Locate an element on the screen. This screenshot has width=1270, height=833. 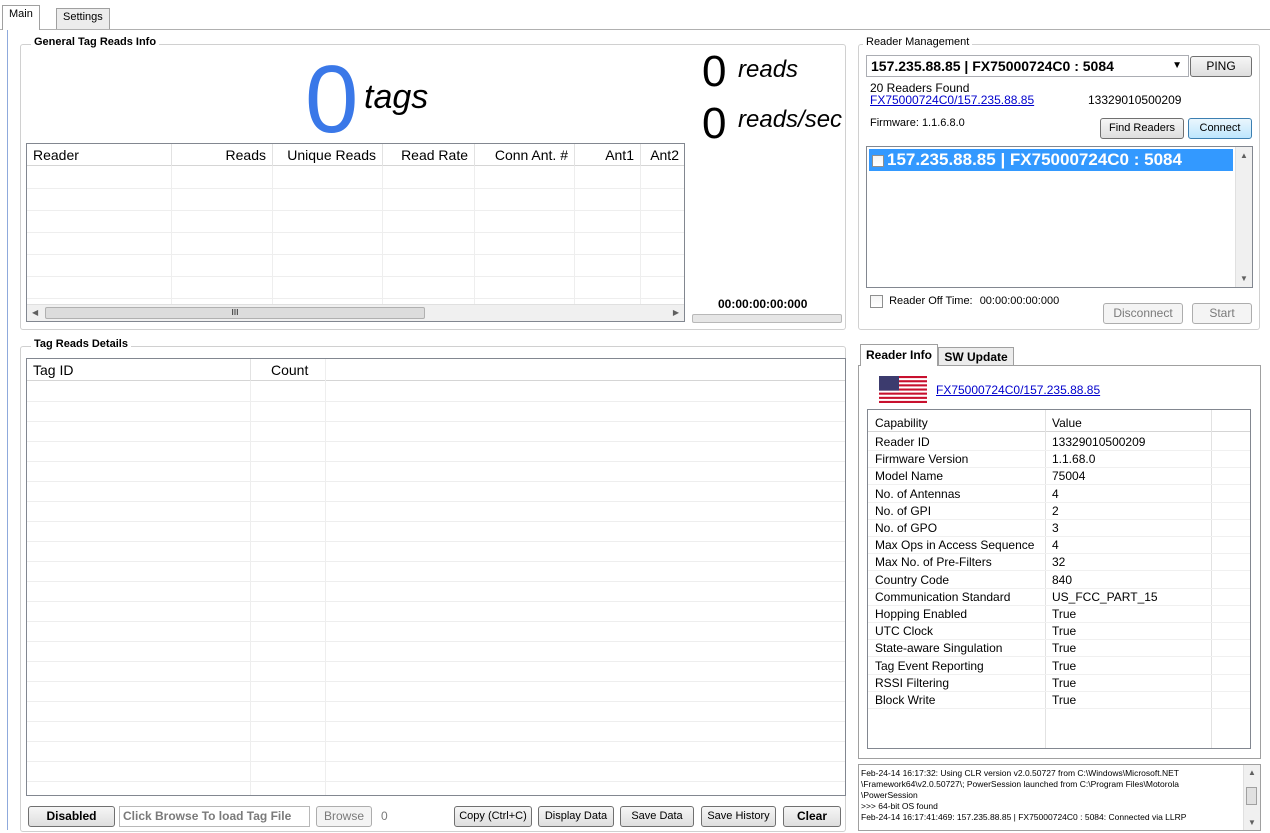
save-history-button: Save History is located at coordinates (738, 816).